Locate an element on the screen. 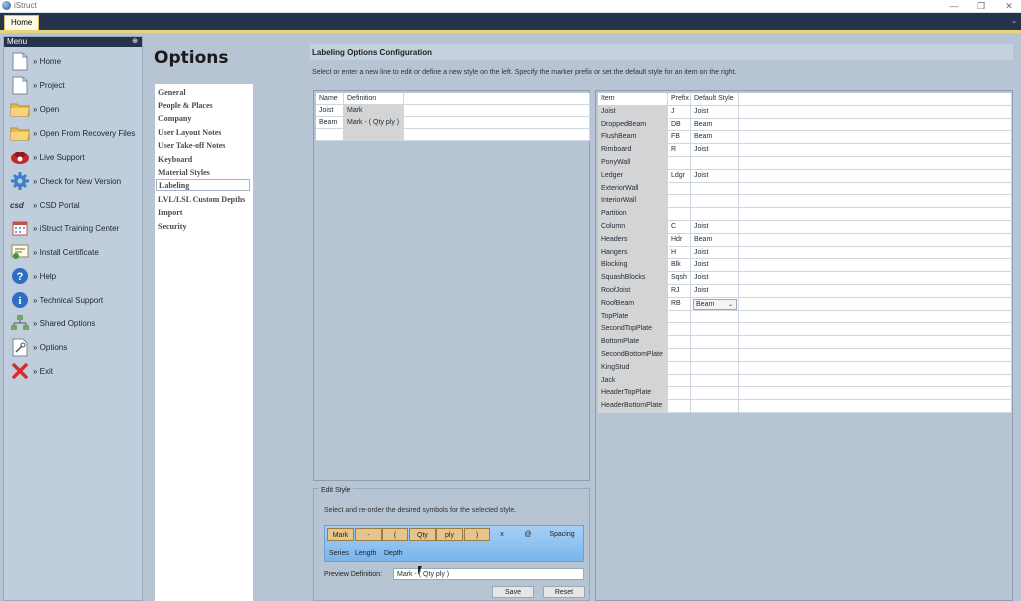 This screenshot has width=1021, height=601. style-table-row: Beam Mark - ( Qty ply ) is located at coordinates (453, 123).